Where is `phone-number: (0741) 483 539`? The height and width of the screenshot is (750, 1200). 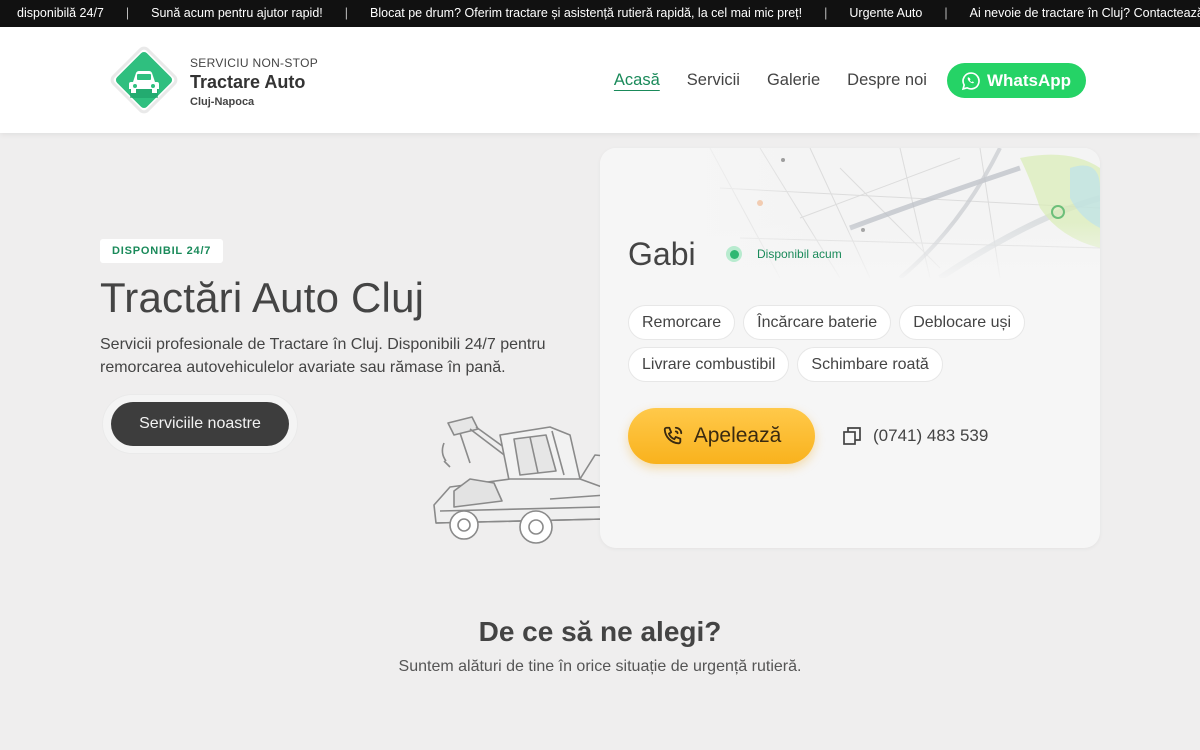
phone-number: (0741) 483 539 is located at coordinates (931, 435).